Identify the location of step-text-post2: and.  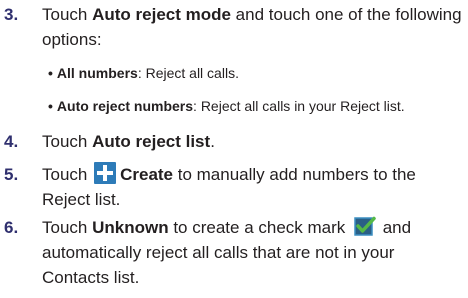
(395, 227).